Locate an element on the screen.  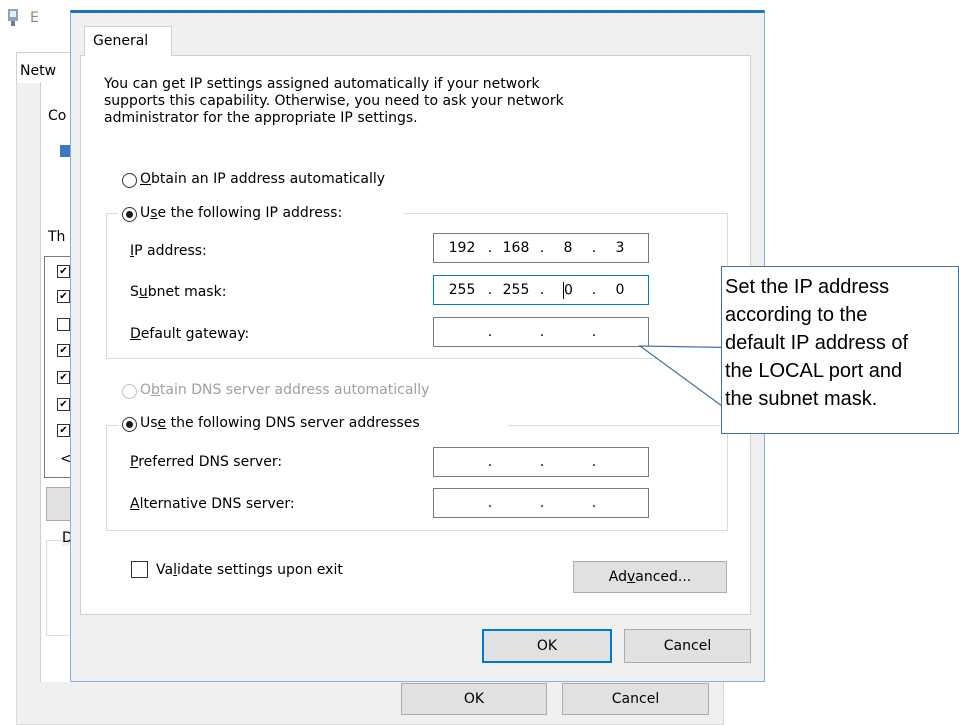
tab-general: General is located at coordinates (128, 41).